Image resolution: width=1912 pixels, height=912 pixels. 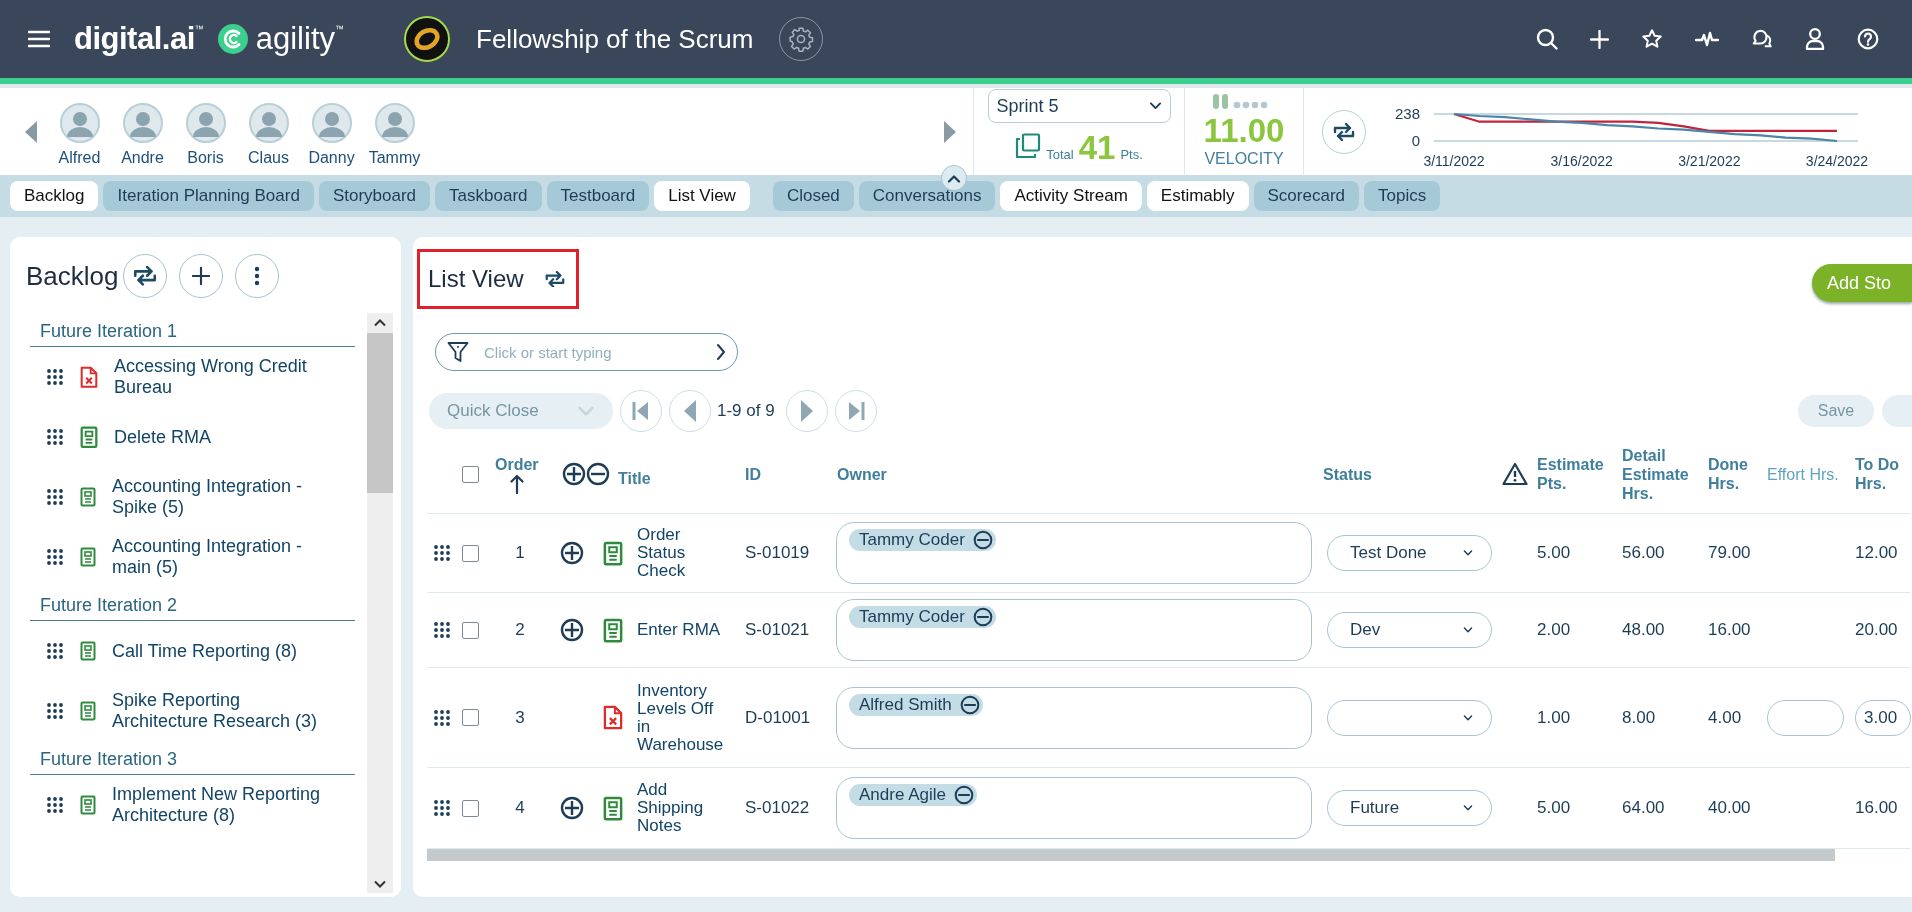 What do you see at coordinates (1876, 553) in the screenshot?
I see `table-cell: 12.00` at bounding box center [1876, 553].